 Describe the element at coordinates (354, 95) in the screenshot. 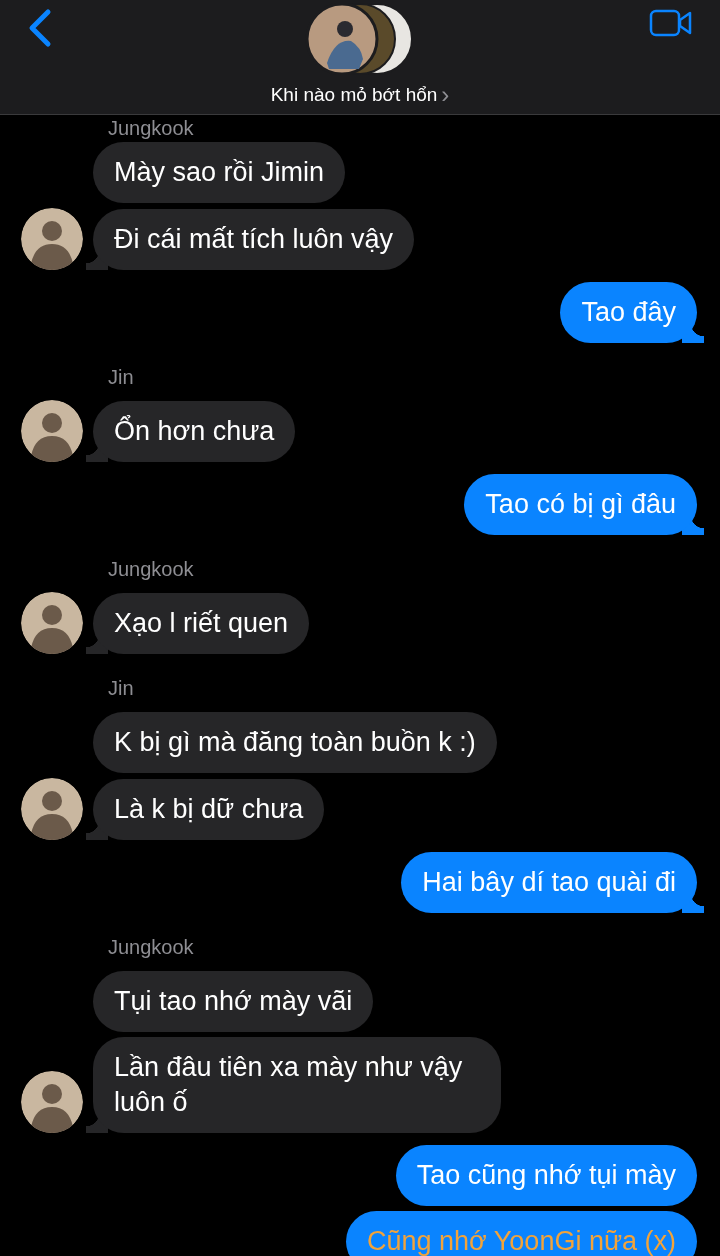

I see `conversation-title: Khi nào mỏ bớt hổn` at that location.